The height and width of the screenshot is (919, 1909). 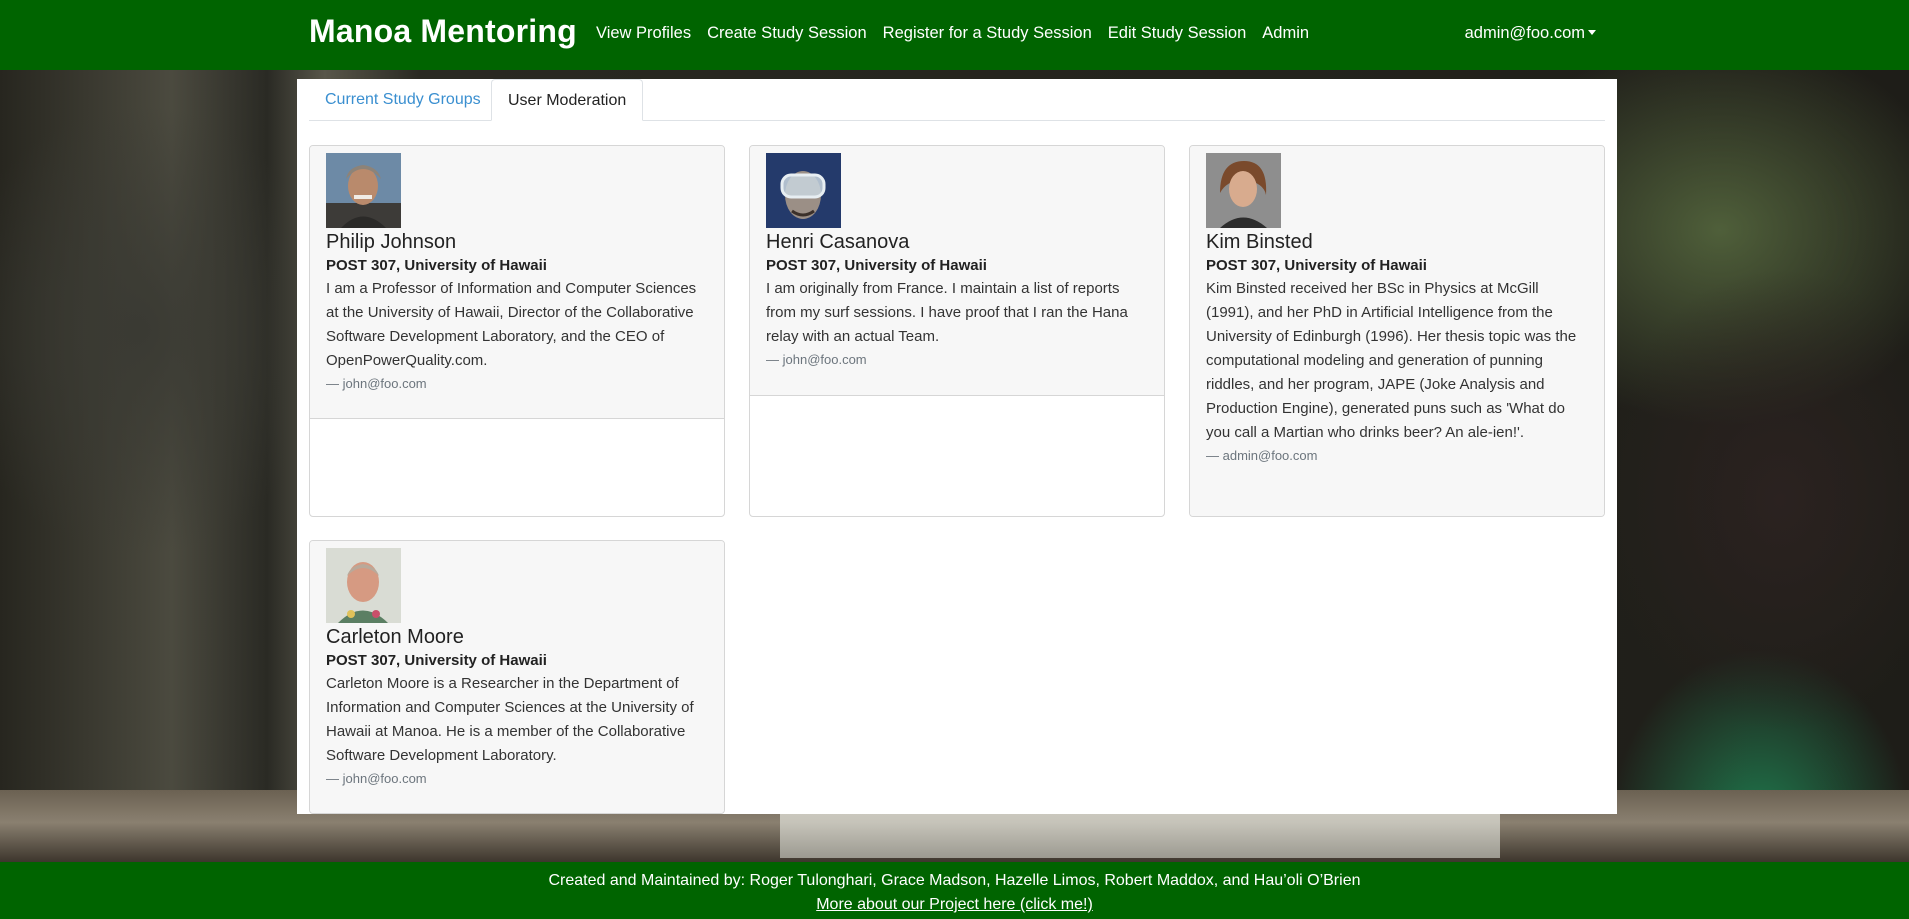 What do you see at coordinates (443, 31) in the screenshot?
I see `brand-link: Manoa Mentoring` at bounding box center [443, 31].